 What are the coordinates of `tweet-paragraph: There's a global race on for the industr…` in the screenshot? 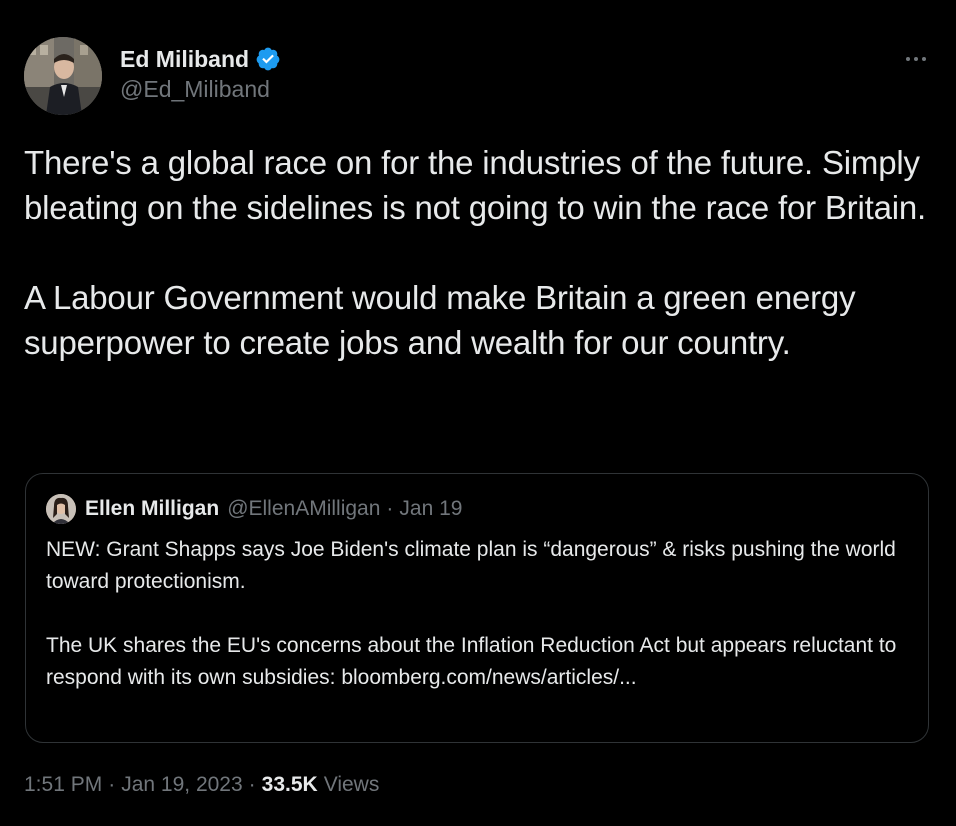 It's located at (475, 185).